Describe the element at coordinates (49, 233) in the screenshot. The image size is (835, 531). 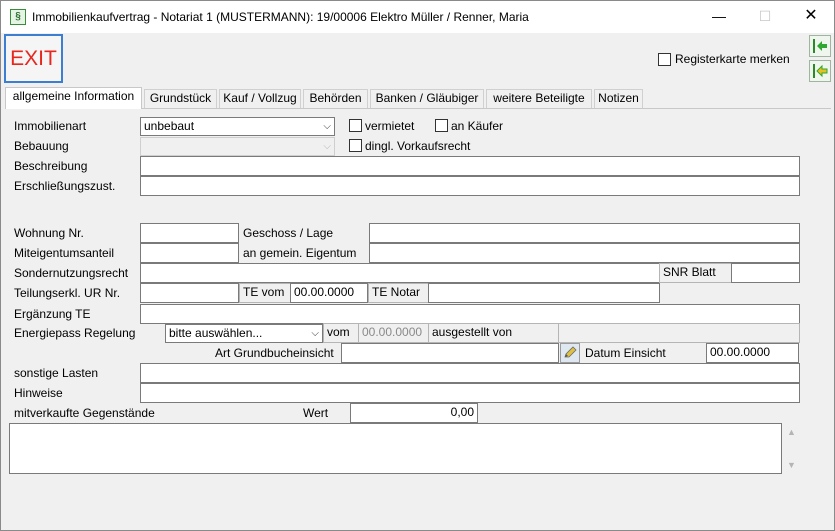
I see `wohnung-label: Wohnung Nr.` at that location.